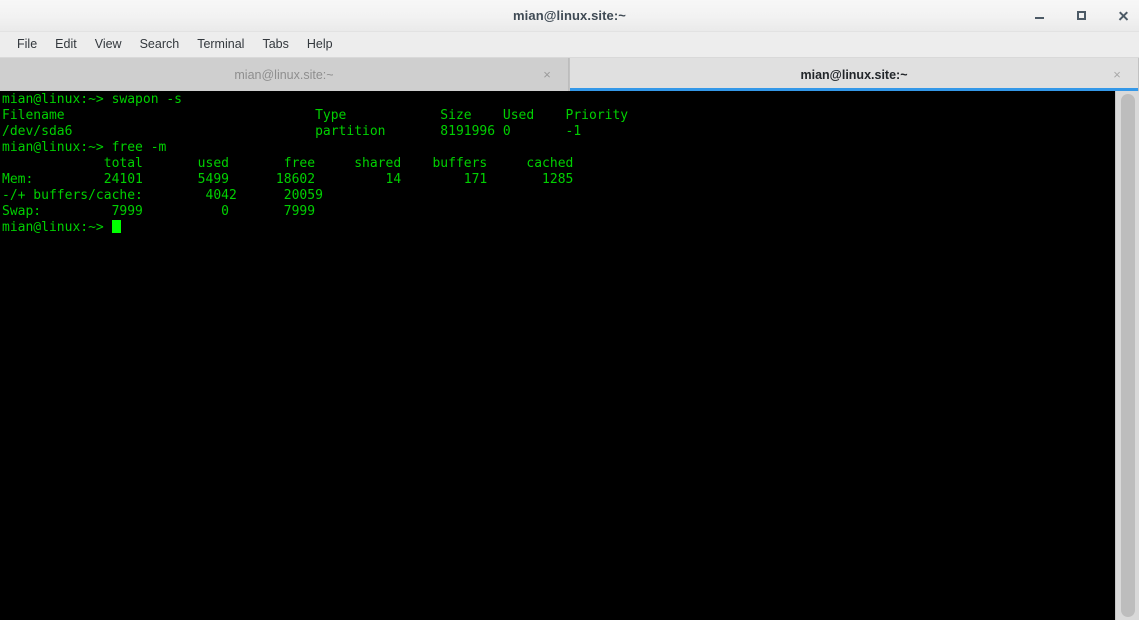 This screenshot has width=1139, height=620. Describe the element at coordinates (288, 163) in the screenshot. I see `terminal-line: total used free shared buffers cached` at that location.